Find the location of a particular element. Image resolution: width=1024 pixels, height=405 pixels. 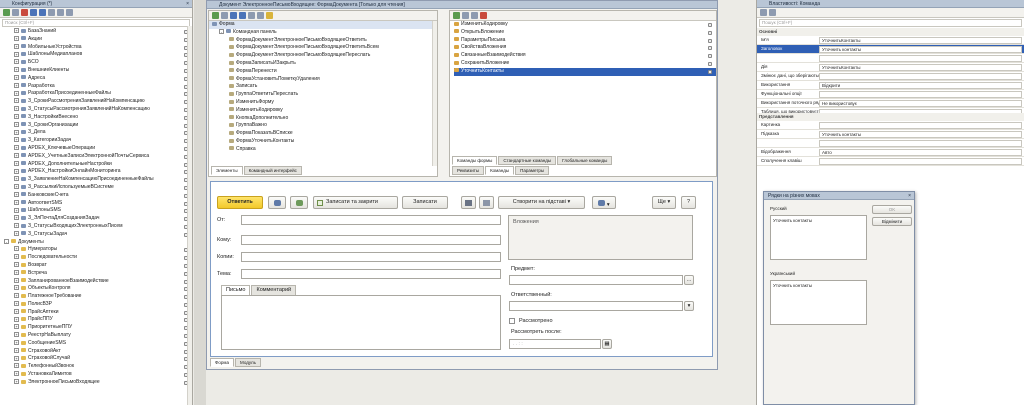

tree-item: Справка is located at coordinates (333, 150).